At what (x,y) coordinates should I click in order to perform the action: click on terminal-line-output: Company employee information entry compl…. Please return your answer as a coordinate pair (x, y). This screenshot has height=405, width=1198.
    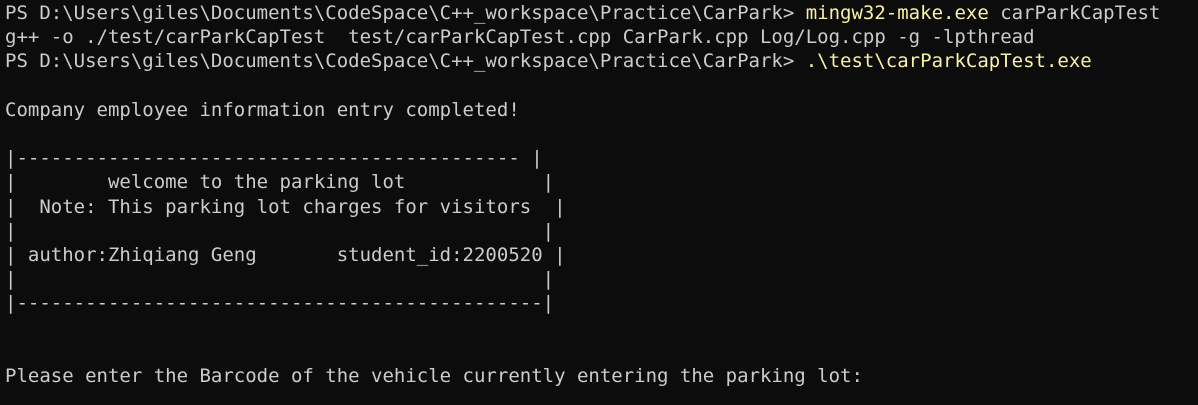
    Looking at the image, I should click on (262, 109).